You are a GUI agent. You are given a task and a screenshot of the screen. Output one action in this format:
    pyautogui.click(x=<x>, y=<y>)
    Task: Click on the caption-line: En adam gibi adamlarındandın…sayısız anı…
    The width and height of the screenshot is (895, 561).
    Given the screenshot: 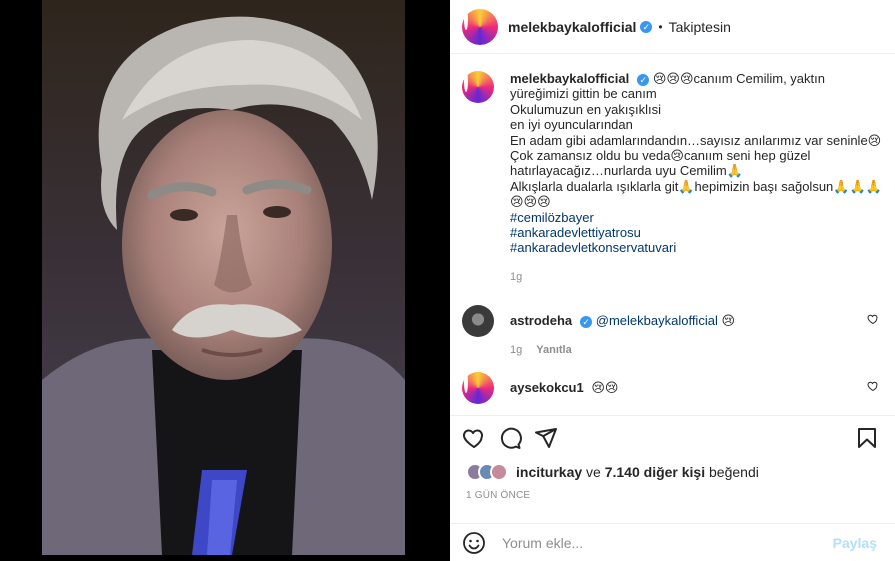 What is the action you would take?
    pyautogui.click(x=696, y=140)
    